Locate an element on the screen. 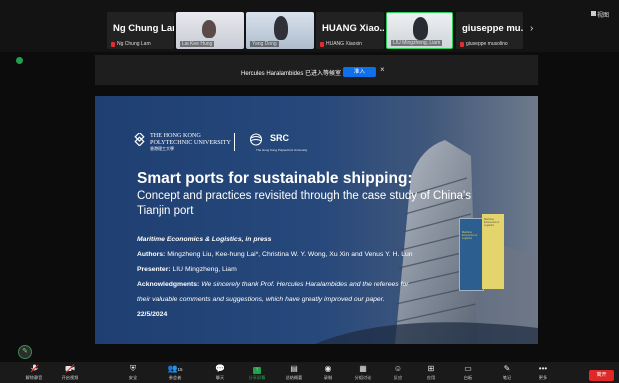 The width and height of the screenshot is (619, 383). notes-button: ✎ 笔记 is located at coordinates (507, 373).